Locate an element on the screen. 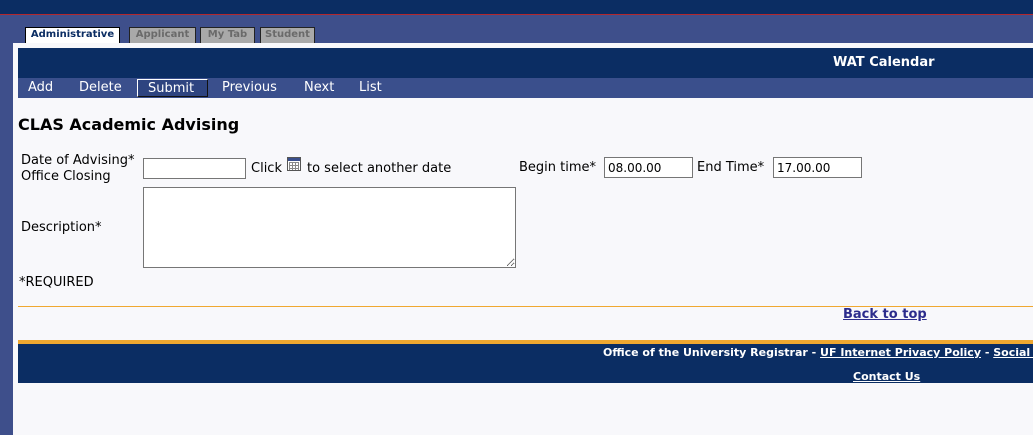 The width and height of the screenshot is (1033, 435). next-button: Next is located at coordinates (319, 88).